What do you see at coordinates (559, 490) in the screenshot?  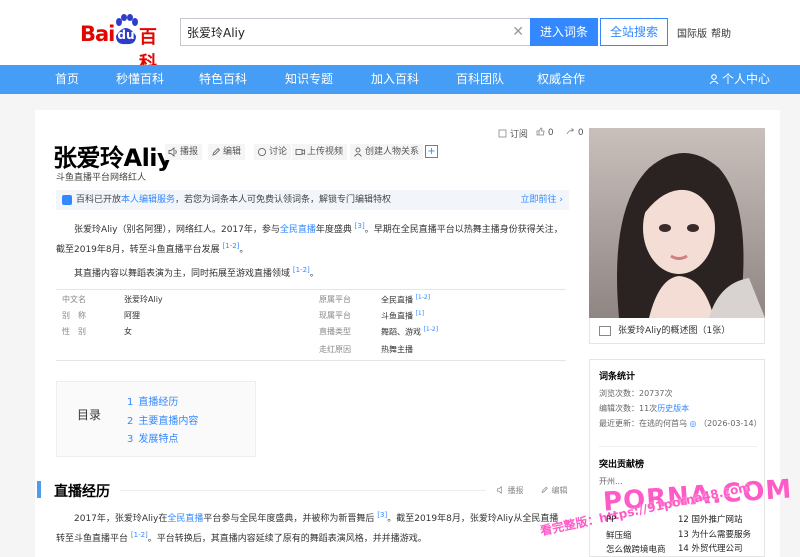 I see `section-edit-label: 编辑` at bounding box center [559, 490].